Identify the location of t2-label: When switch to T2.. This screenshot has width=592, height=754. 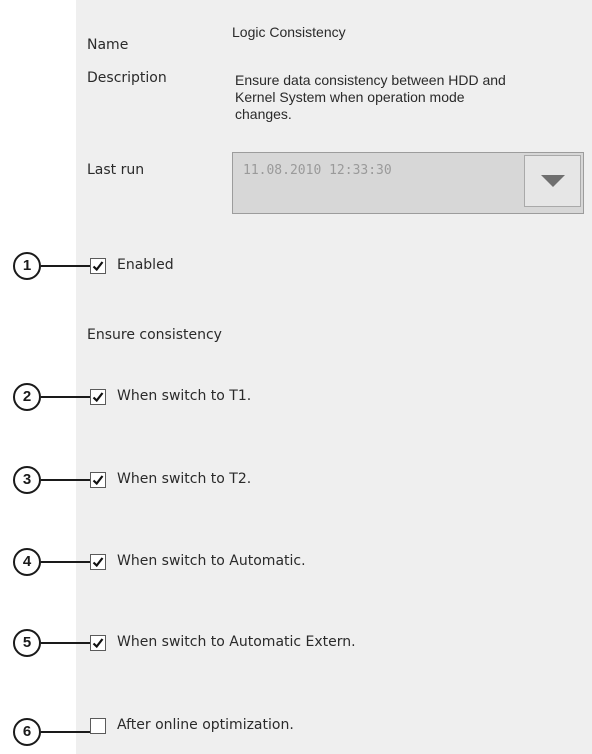
(184, 479).